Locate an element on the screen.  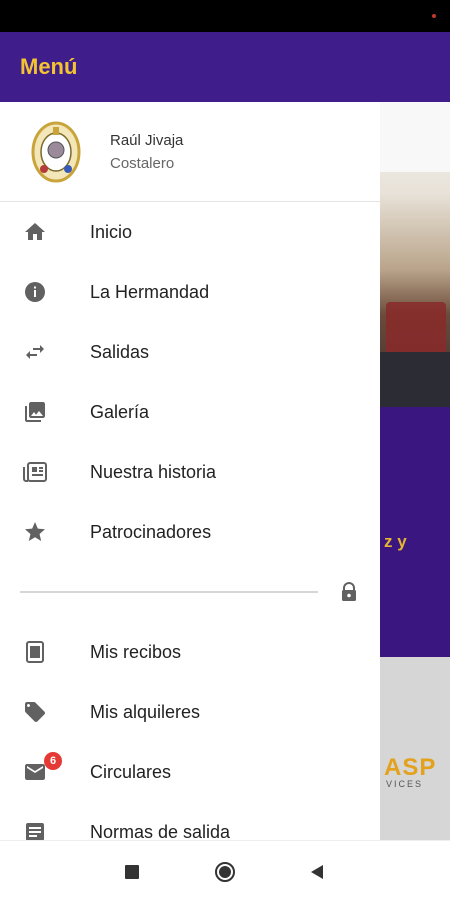
back-button is located at coordinates (317, 872).